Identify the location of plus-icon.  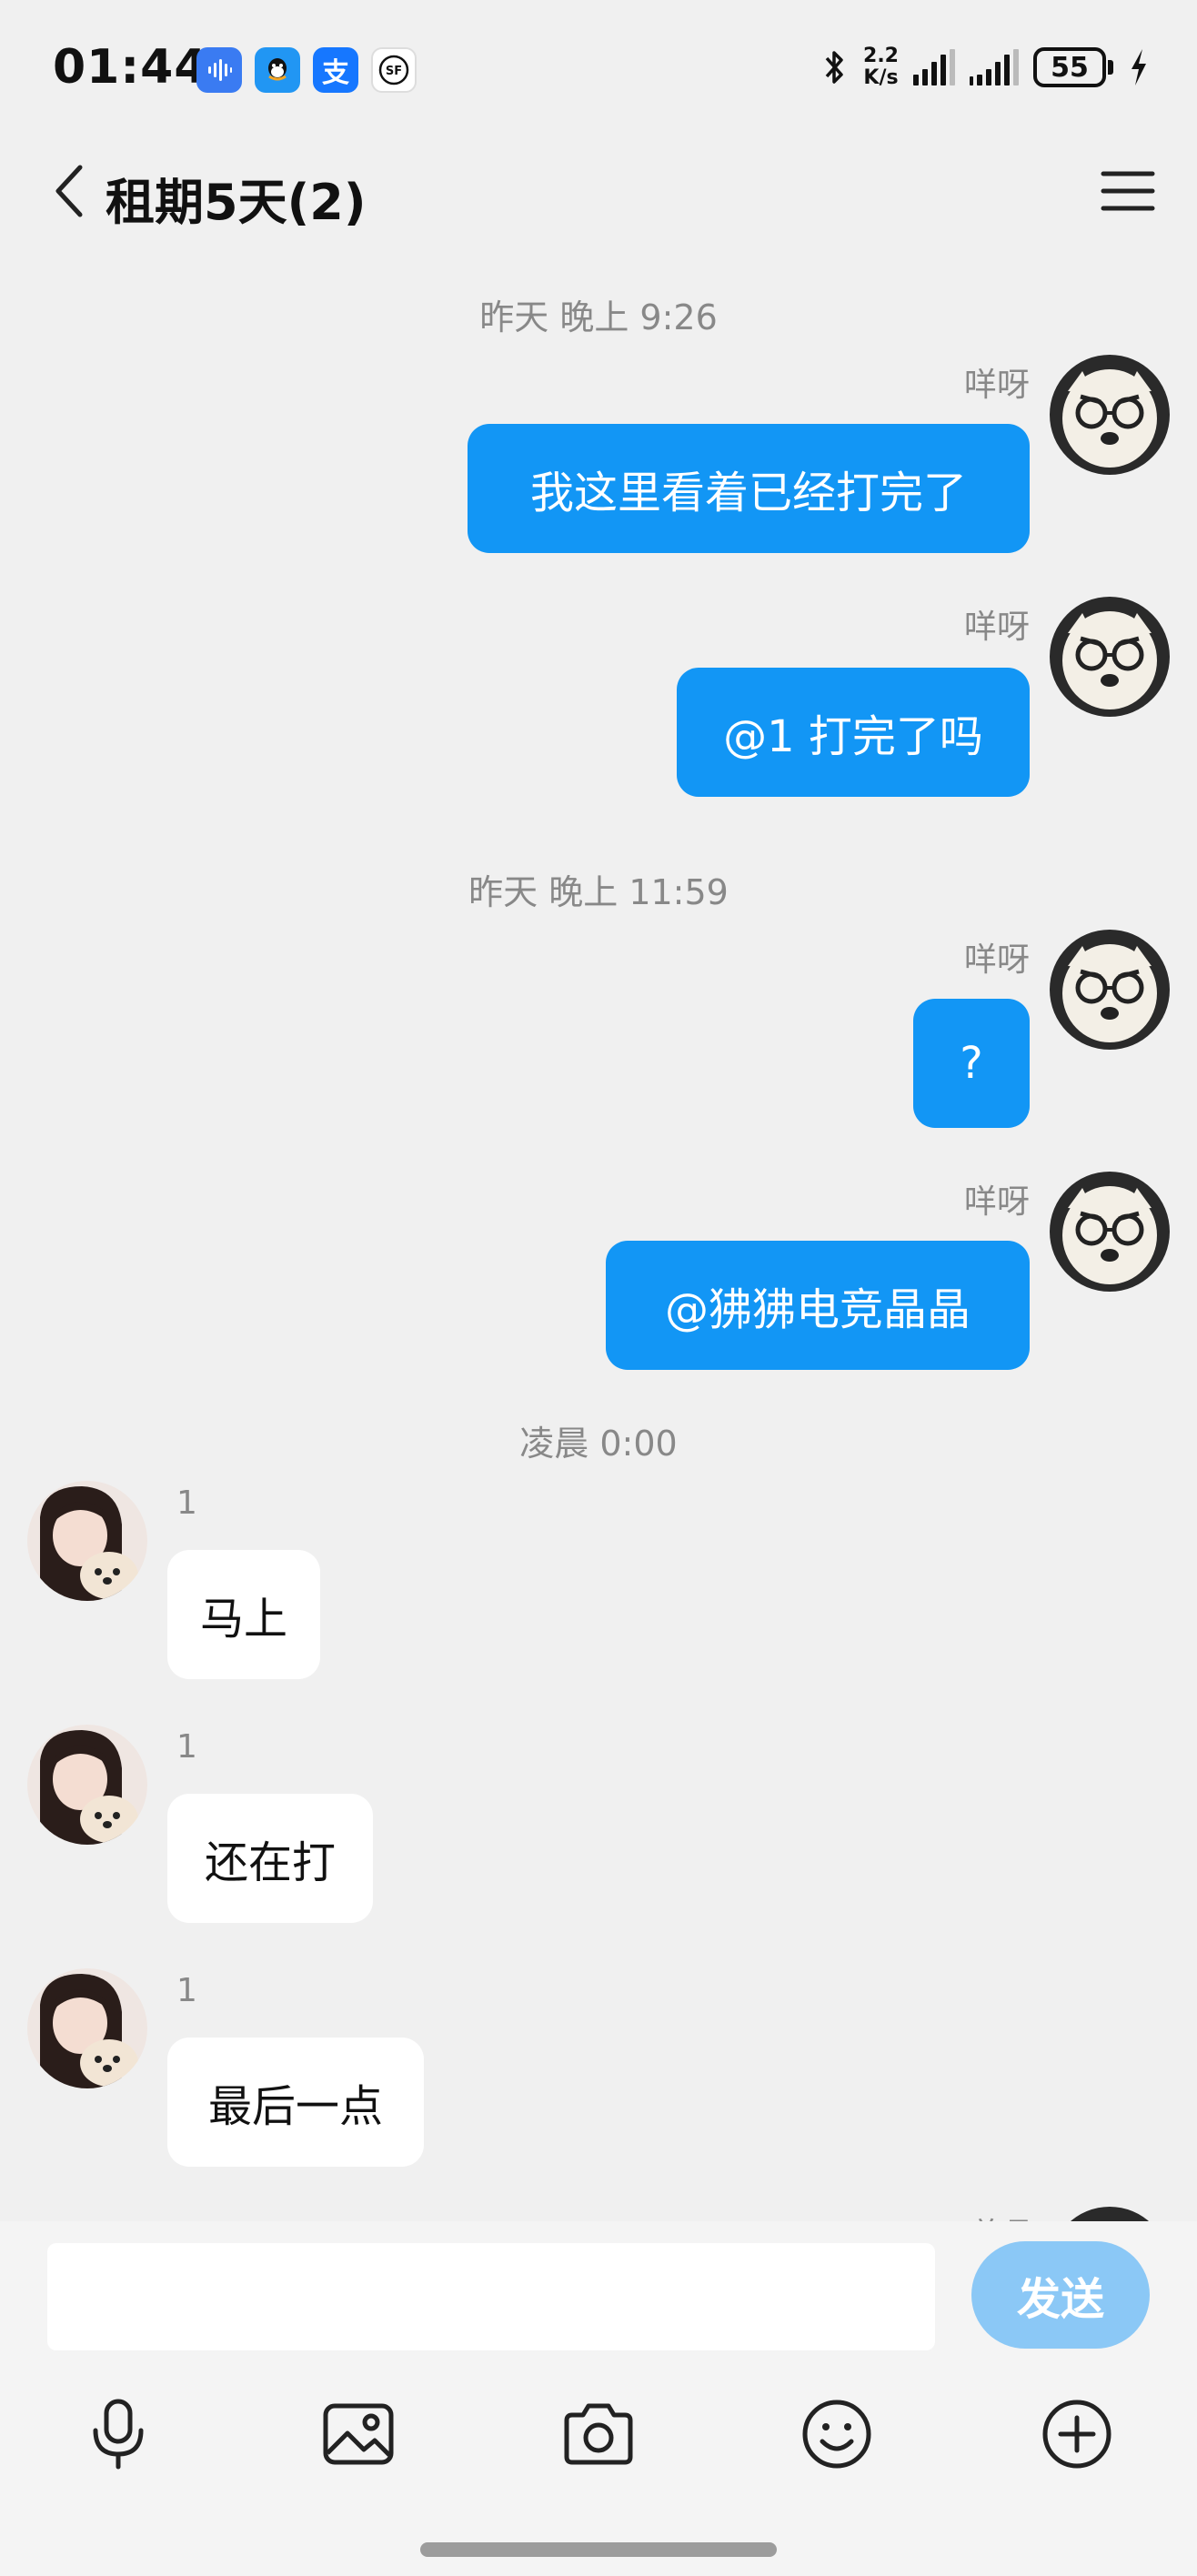
(1077, 2434).